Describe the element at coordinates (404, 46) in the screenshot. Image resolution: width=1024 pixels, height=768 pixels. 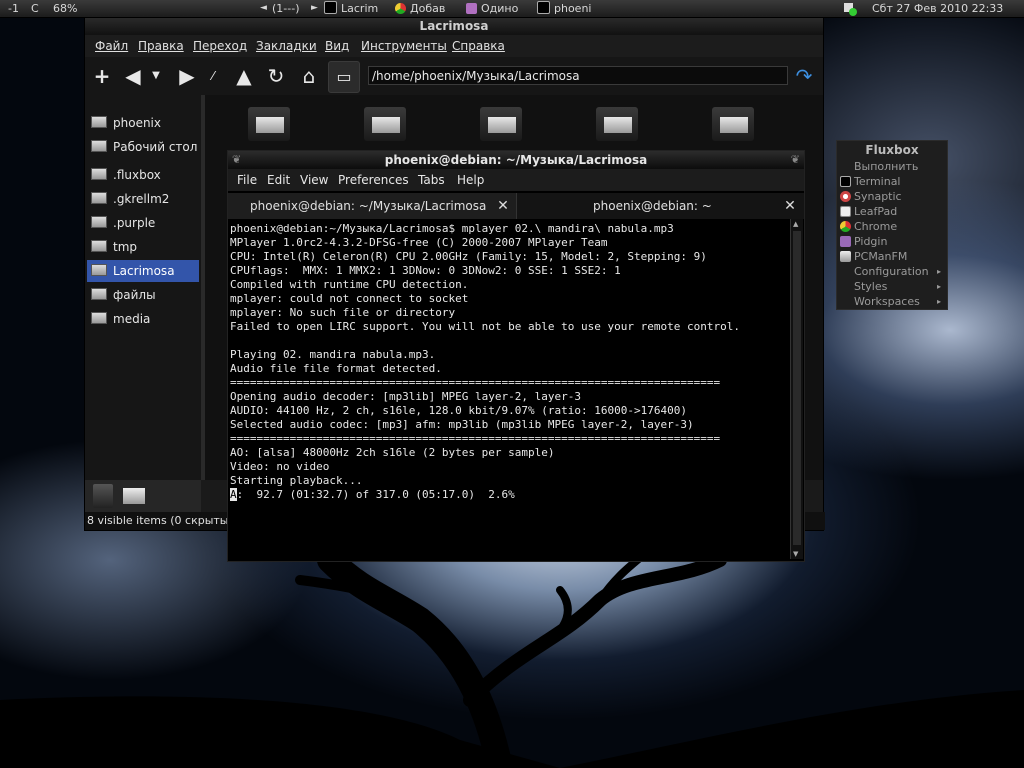
I see `menu-tools: Инструменты` at that location.